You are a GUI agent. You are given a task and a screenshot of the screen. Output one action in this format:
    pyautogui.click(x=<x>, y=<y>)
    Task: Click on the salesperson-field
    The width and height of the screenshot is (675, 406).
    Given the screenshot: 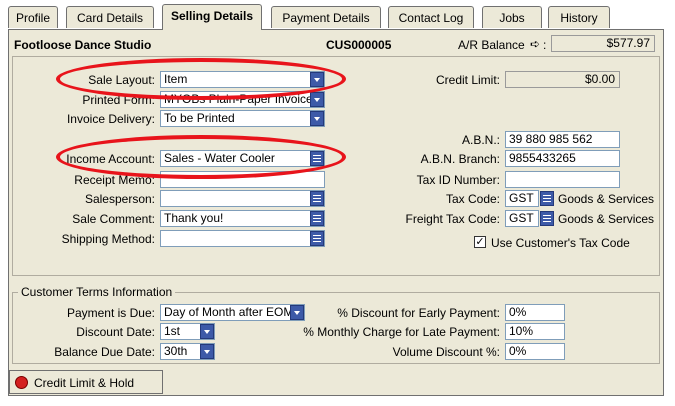 What is the action you would take?
    pyautogui.click(x=242, y=198)
    